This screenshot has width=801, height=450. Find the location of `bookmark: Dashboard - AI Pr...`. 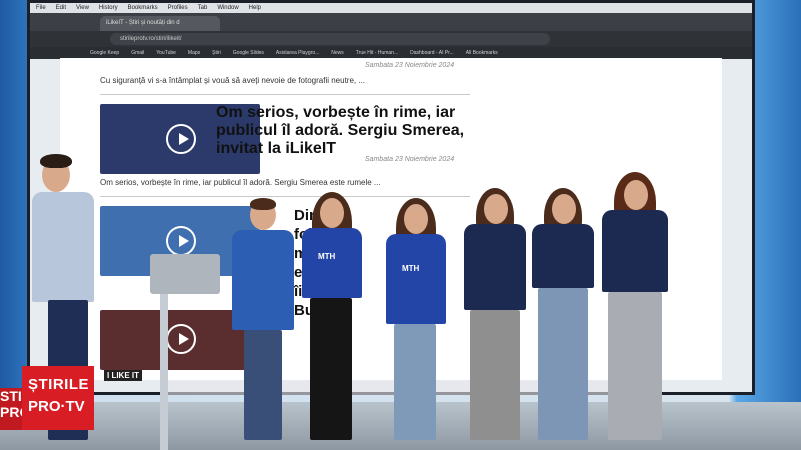

bookmark: Dashboard - AI Pr... is located at coordinates (432, 53).